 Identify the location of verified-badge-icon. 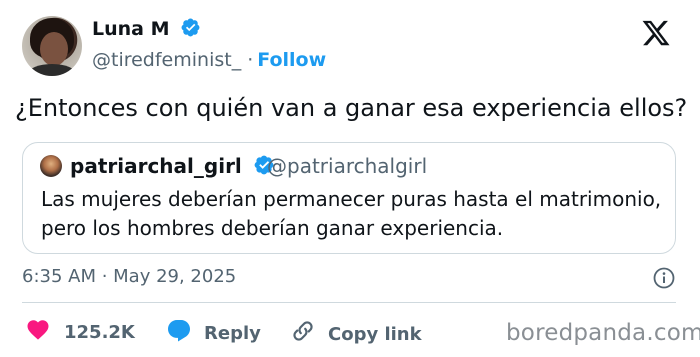
(190, 30).